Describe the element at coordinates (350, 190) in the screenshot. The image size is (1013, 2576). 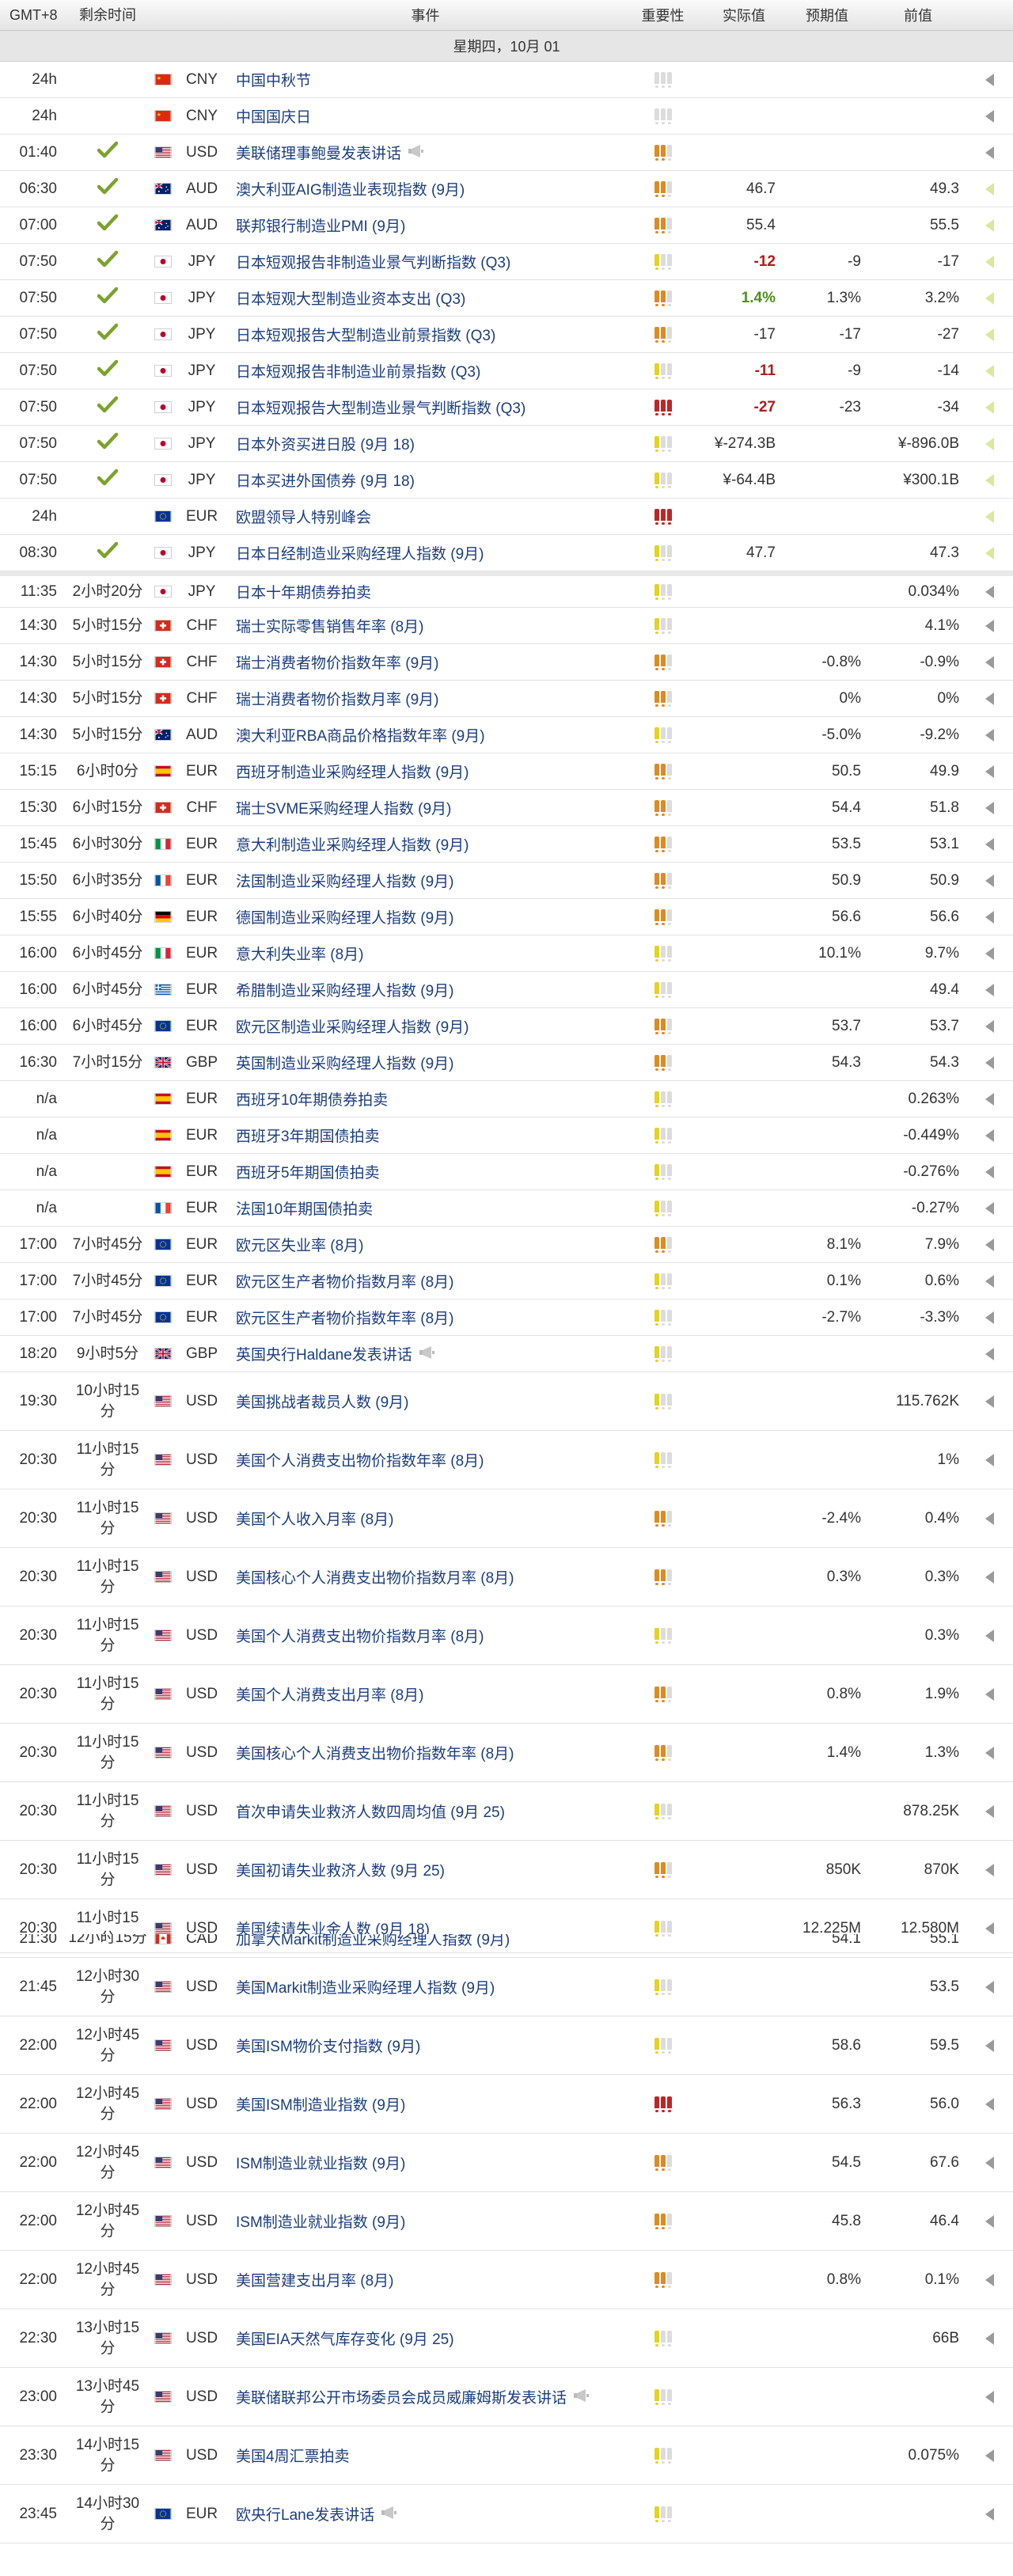
I see `event-link: 澳大利亚AIG制造业表现指数 (9月)` at that location.